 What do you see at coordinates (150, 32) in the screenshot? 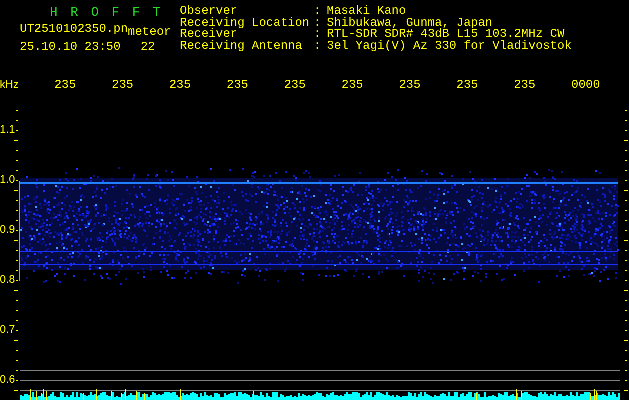
I see `file-tag: meteor` at bounding box center [150, 32].